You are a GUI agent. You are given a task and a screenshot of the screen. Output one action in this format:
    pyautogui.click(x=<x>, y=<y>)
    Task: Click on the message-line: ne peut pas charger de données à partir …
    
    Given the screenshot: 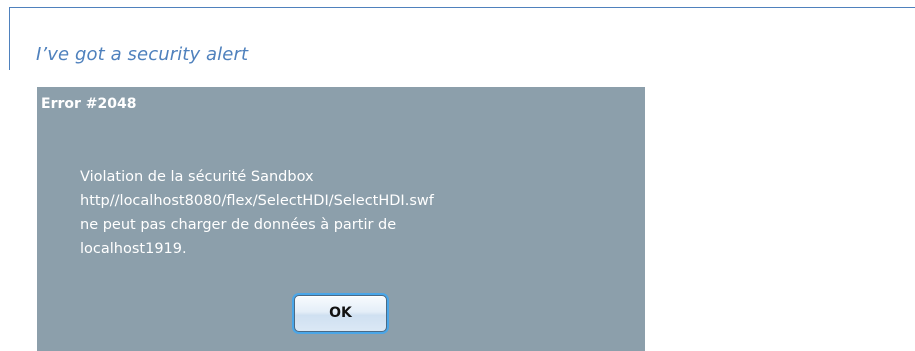 What is the action you would take?
    pyautogui.click(x=238, y=225)
    